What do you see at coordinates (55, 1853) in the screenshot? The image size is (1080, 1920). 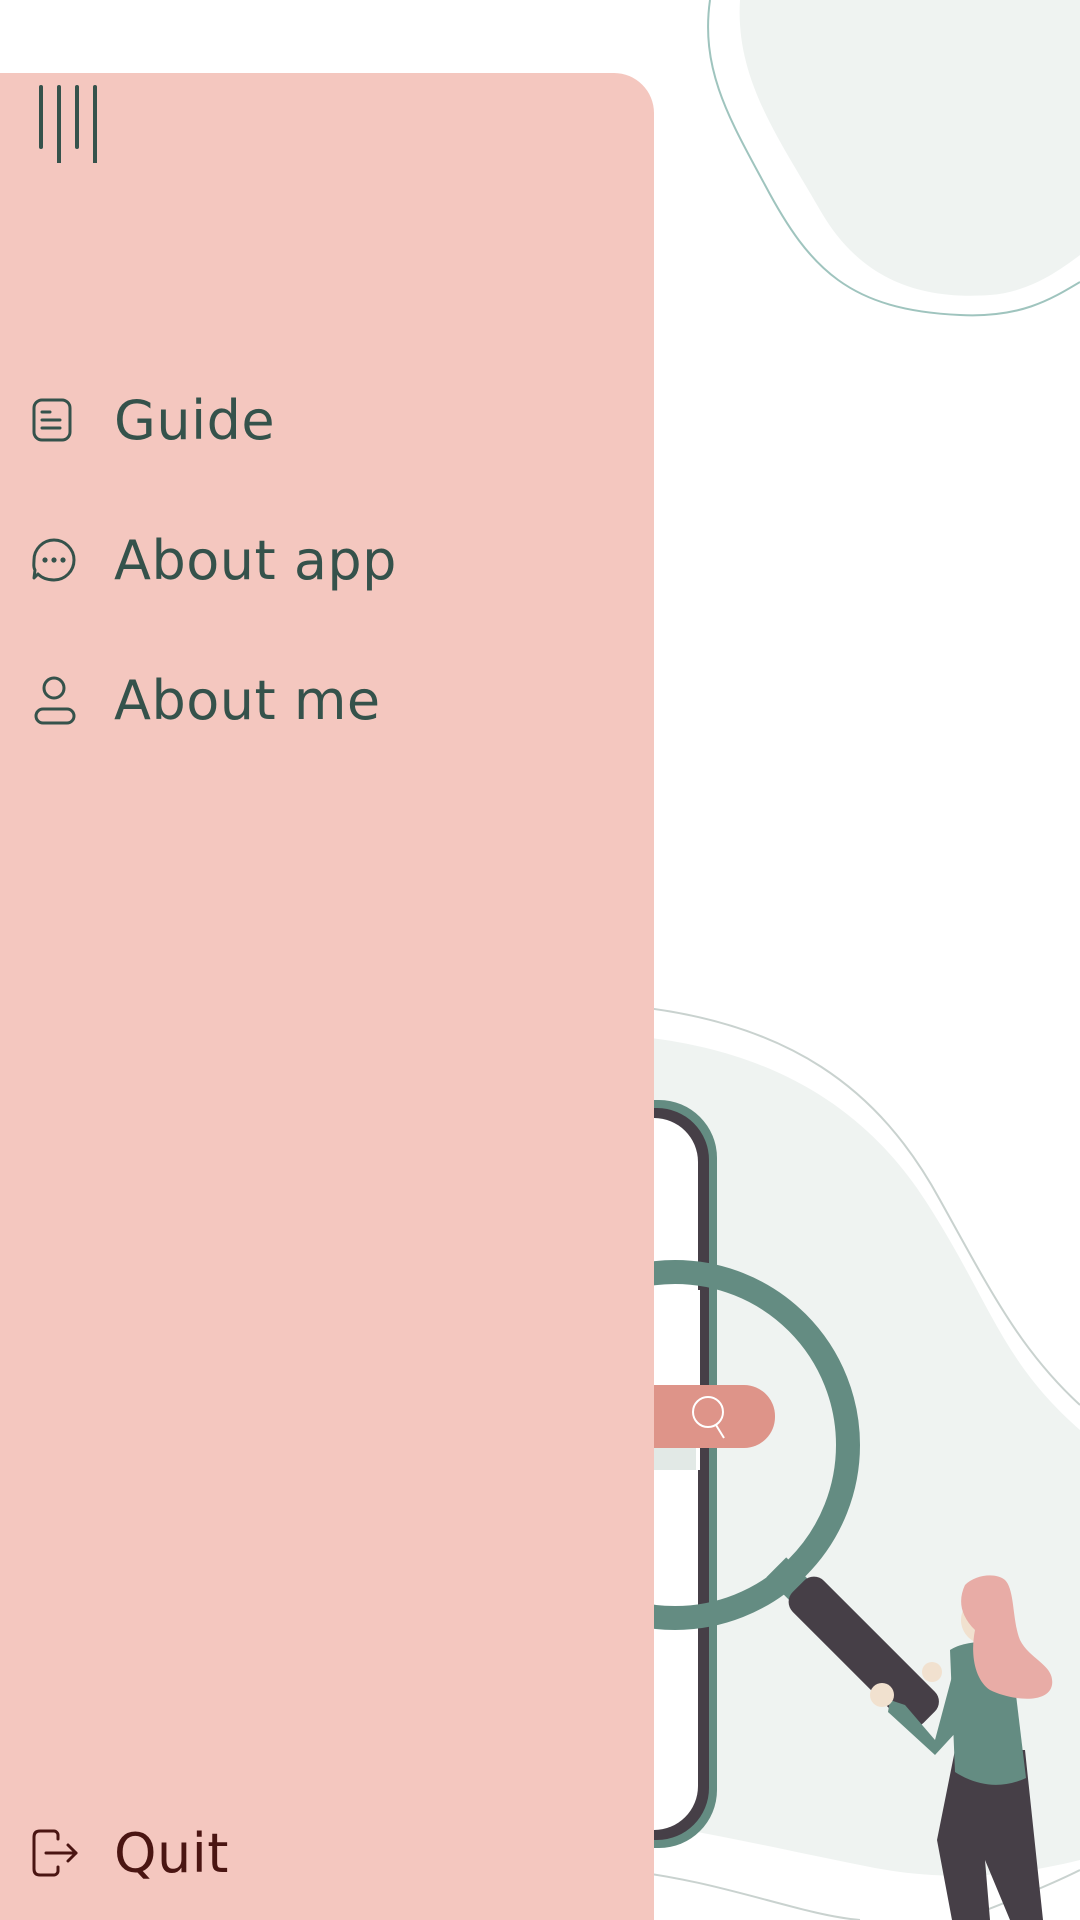 I see `logout-icon` at bounding box center [55, 1853].